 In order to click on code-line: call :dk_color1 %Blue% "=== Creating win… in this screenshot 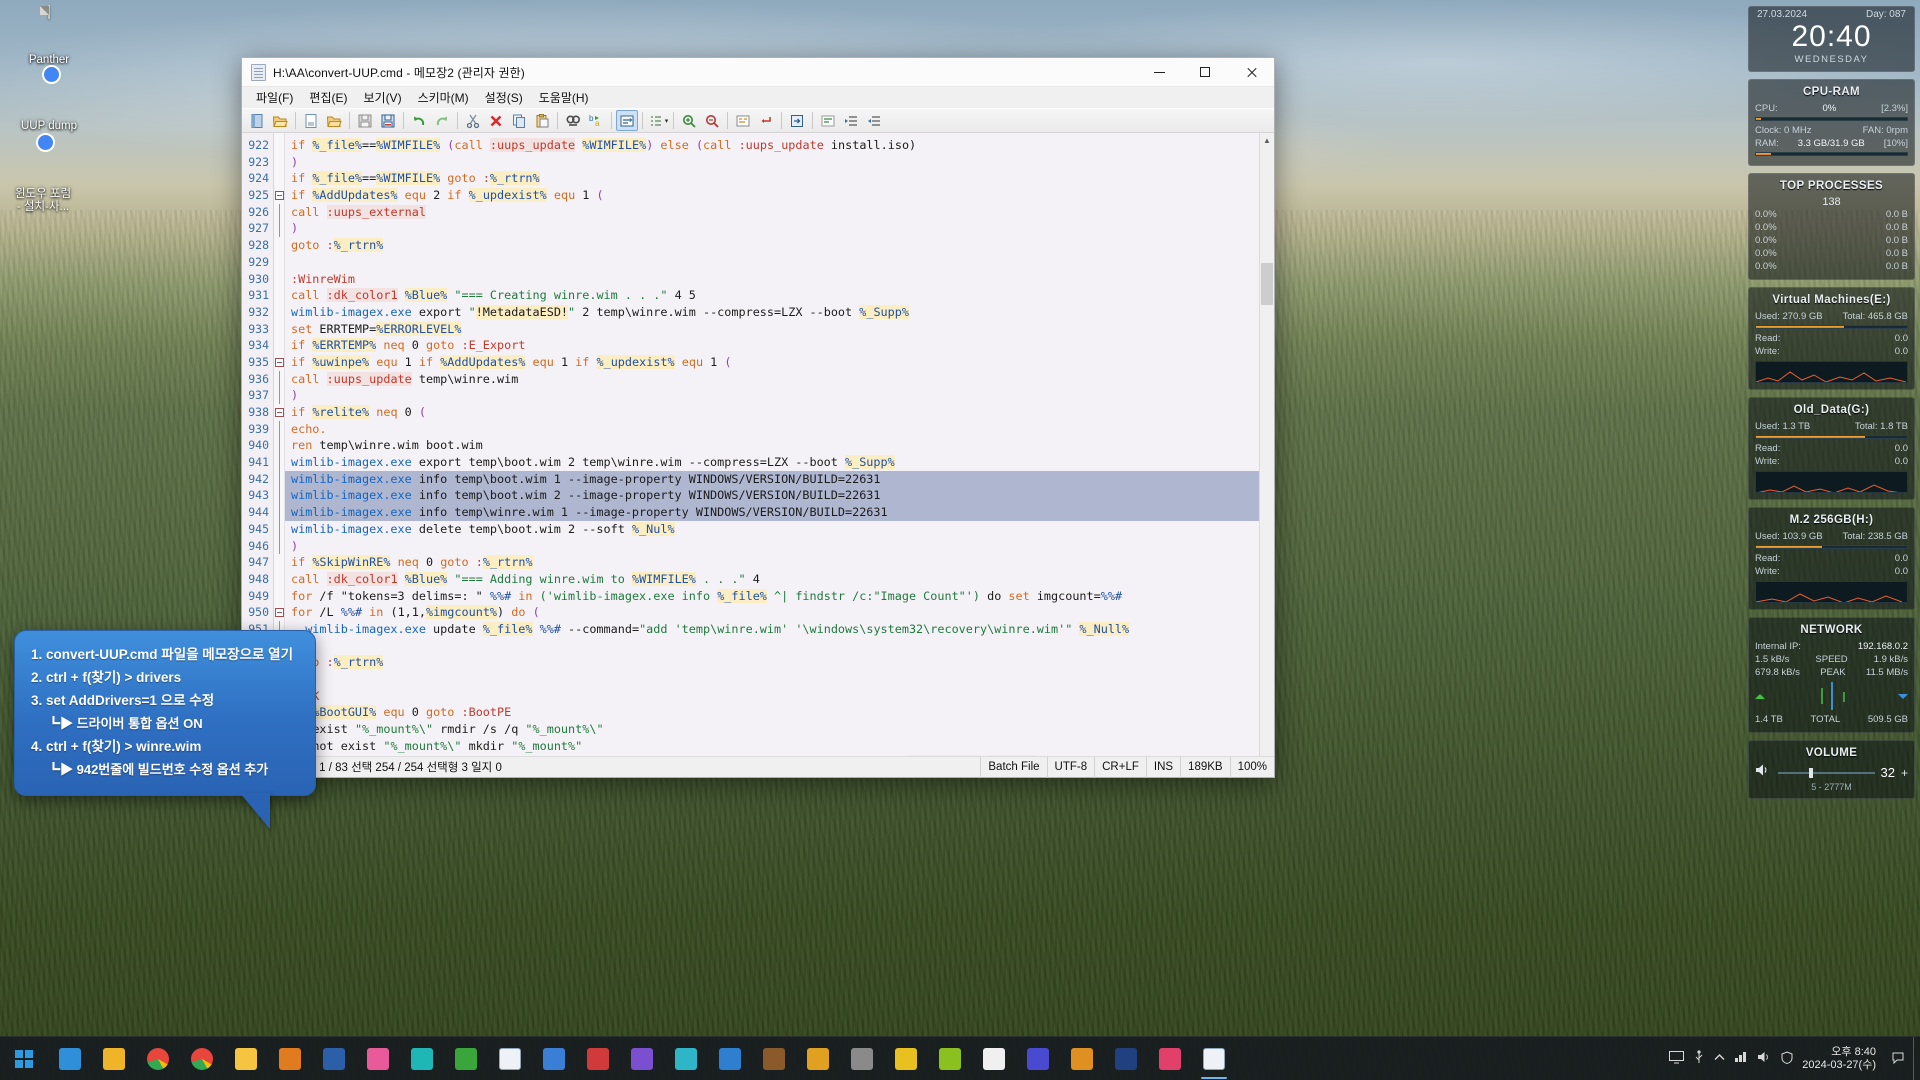, I will do `click(772, 295)`.